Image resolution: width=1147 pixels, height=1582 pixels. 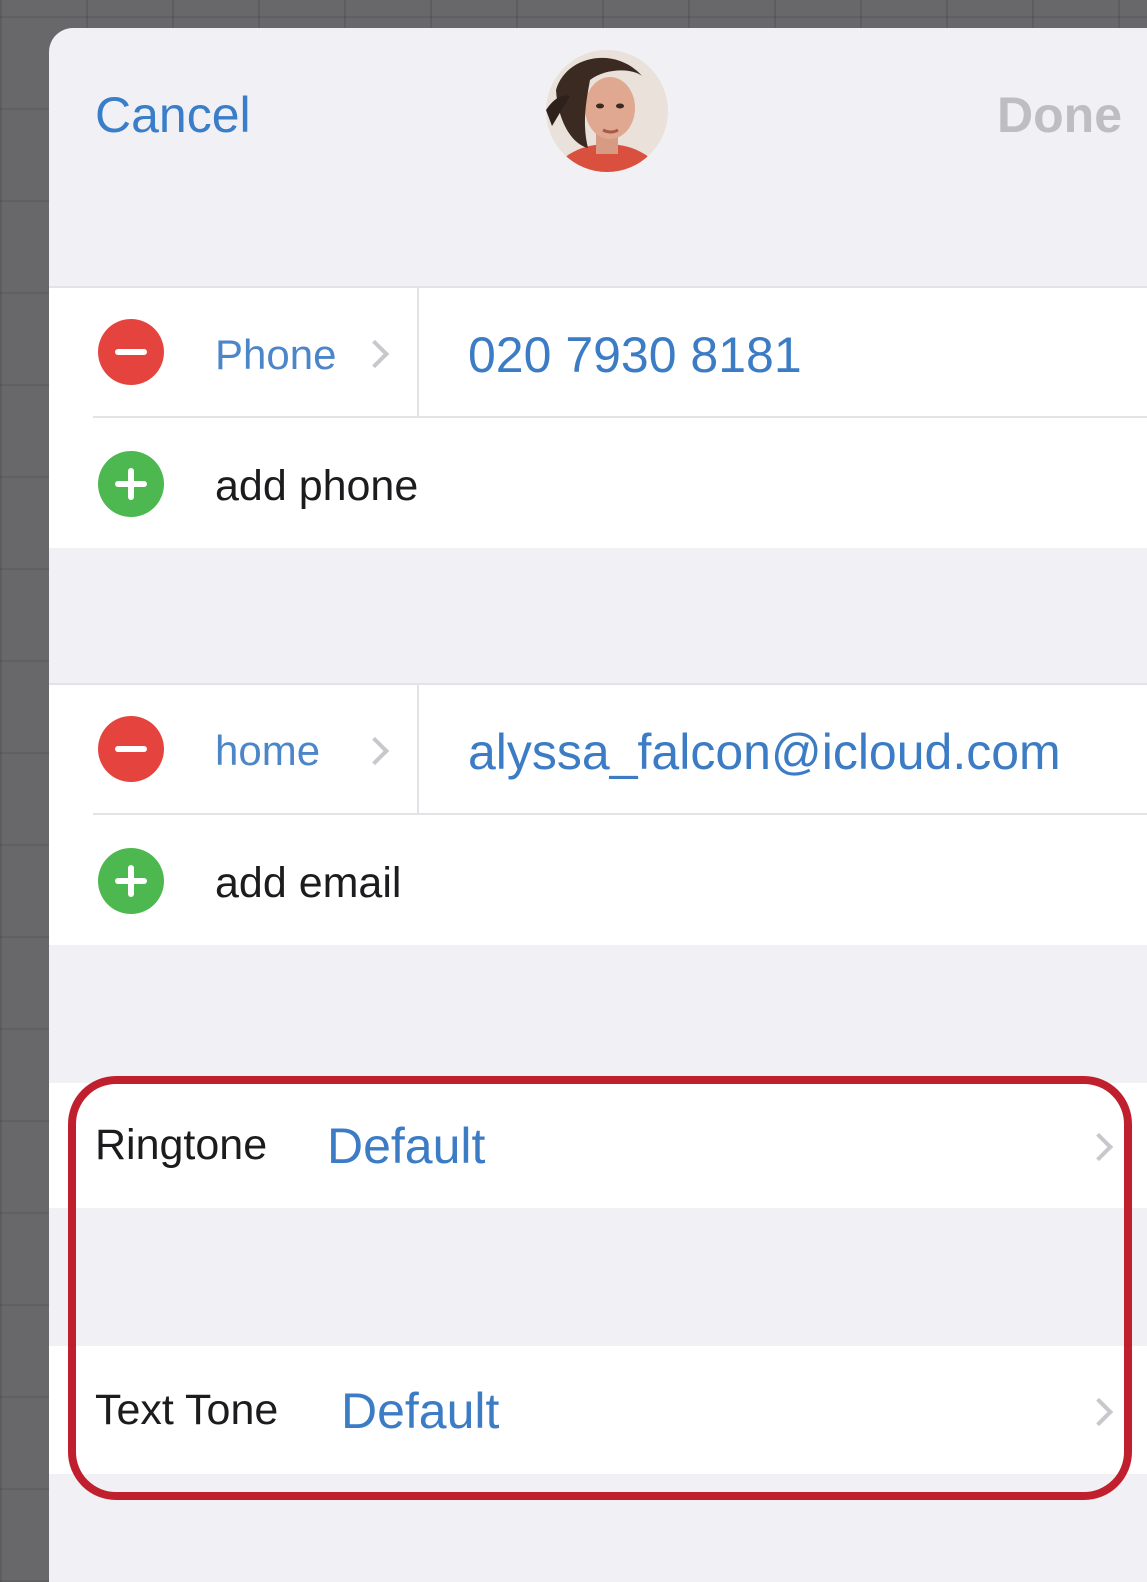 What do you see at coordinates (406, 1146) in the screenshot?
I see `ringtone-value: Default` at bounding box center [406, 1146].